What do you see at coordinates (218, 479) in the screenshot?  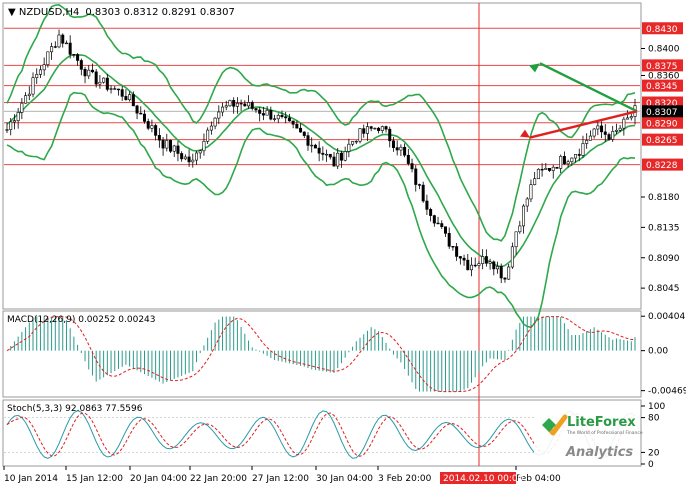 I see `time-tick-label: 22 Jan 20:00` at bounding box center [218, 479].